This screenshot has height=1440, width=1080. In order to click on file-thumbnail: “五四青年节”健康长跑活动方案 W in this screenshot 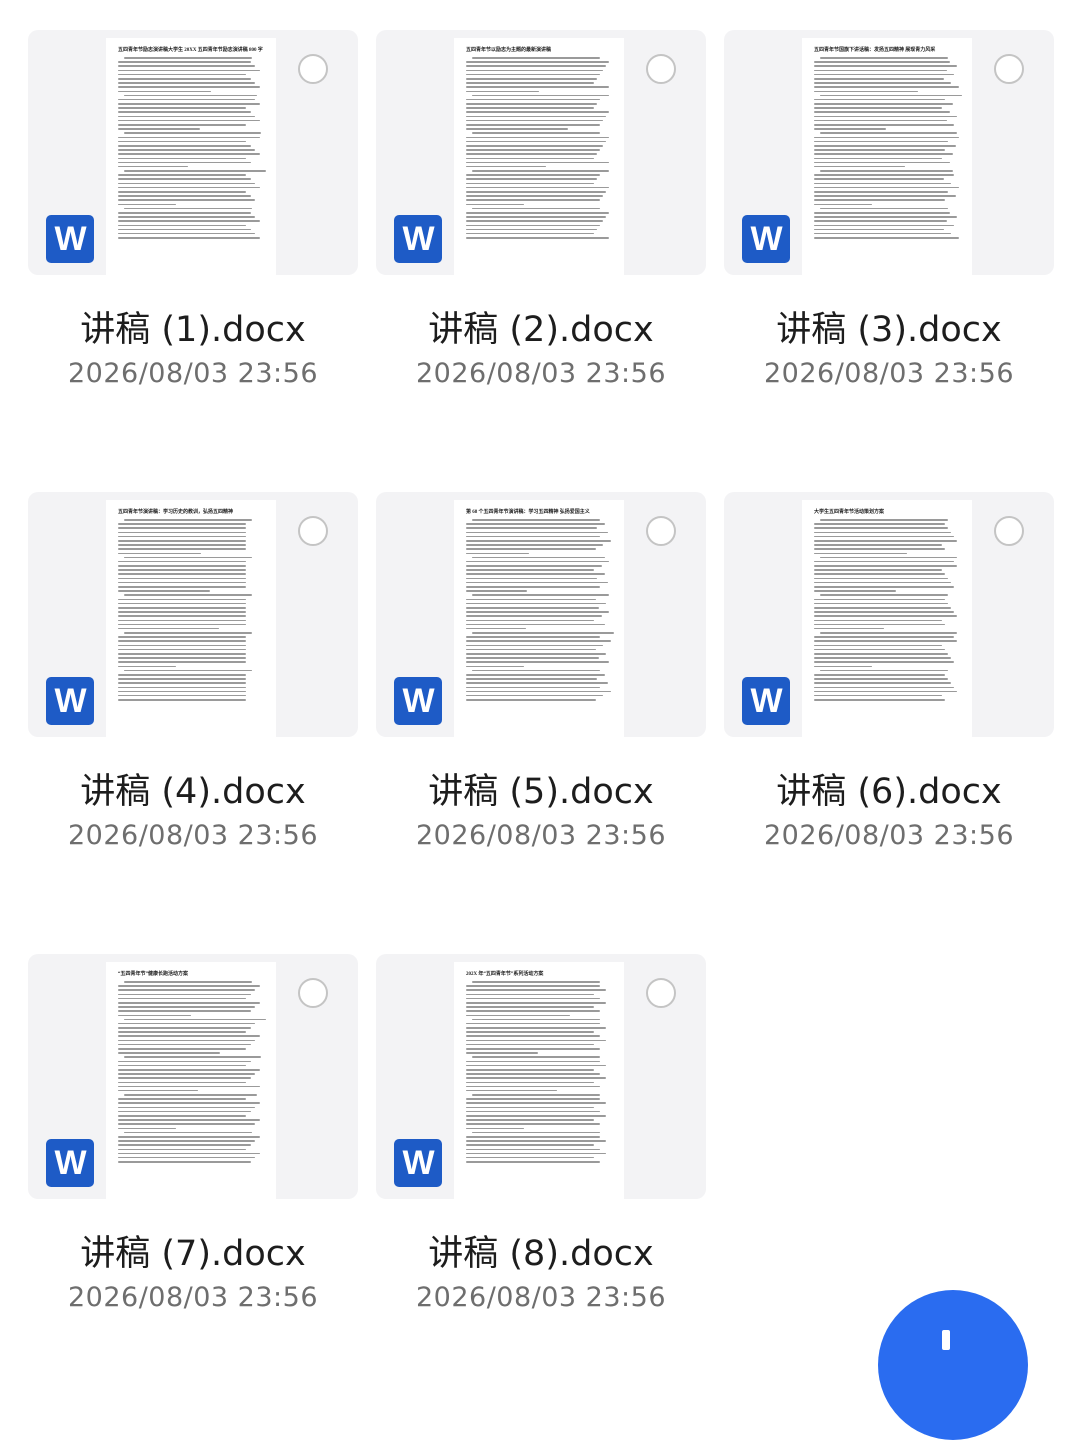, I will do `click(193, 1076)`.